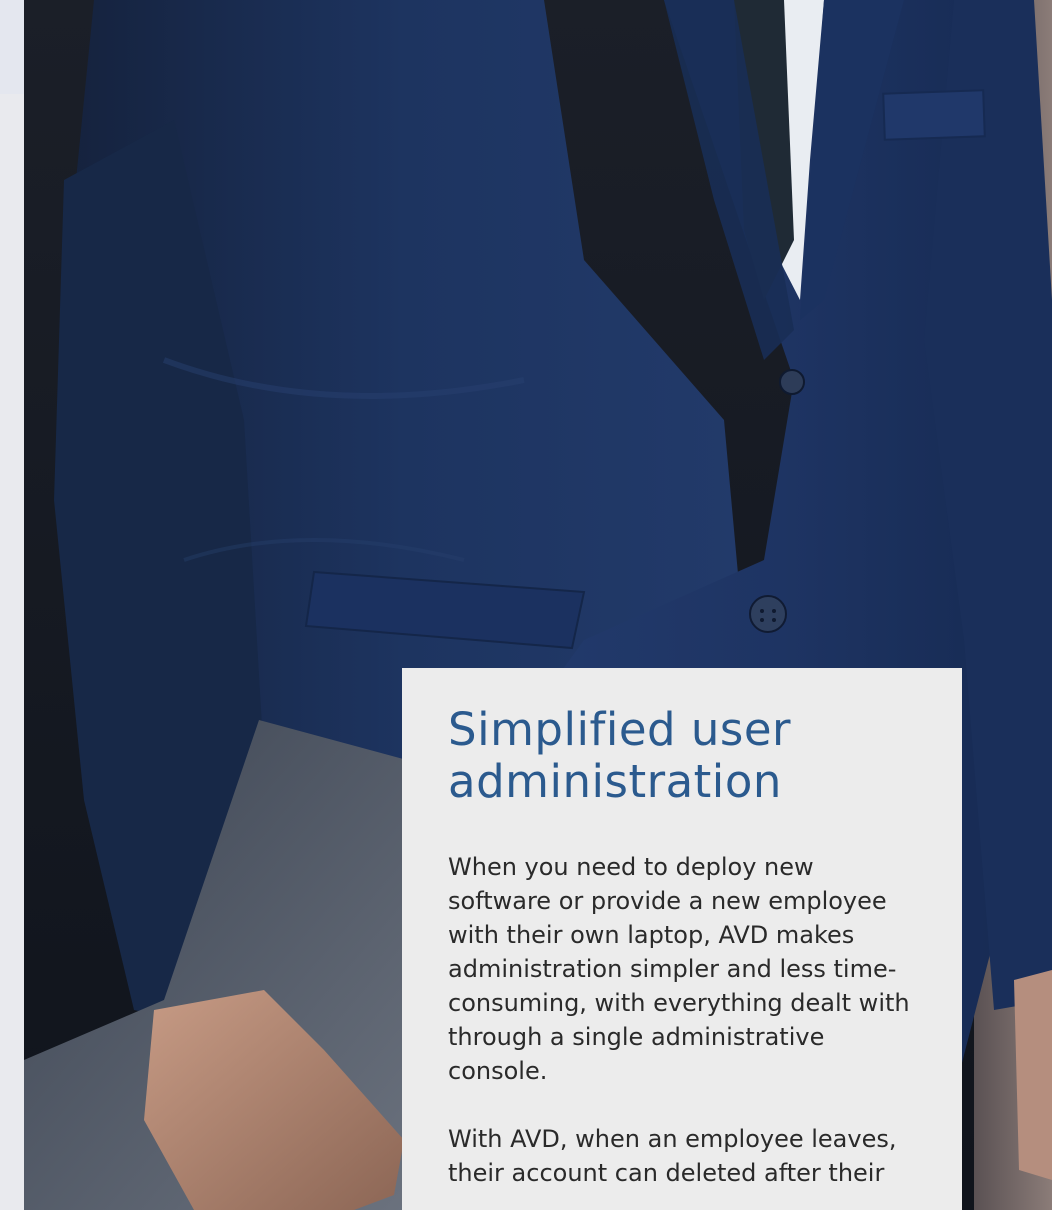 This screenshot has width=1052, height=1210. What do you see at coordinates (12, 47) in the screenshot?
I see `left-edge-panel` at bounding box center [12, 47].